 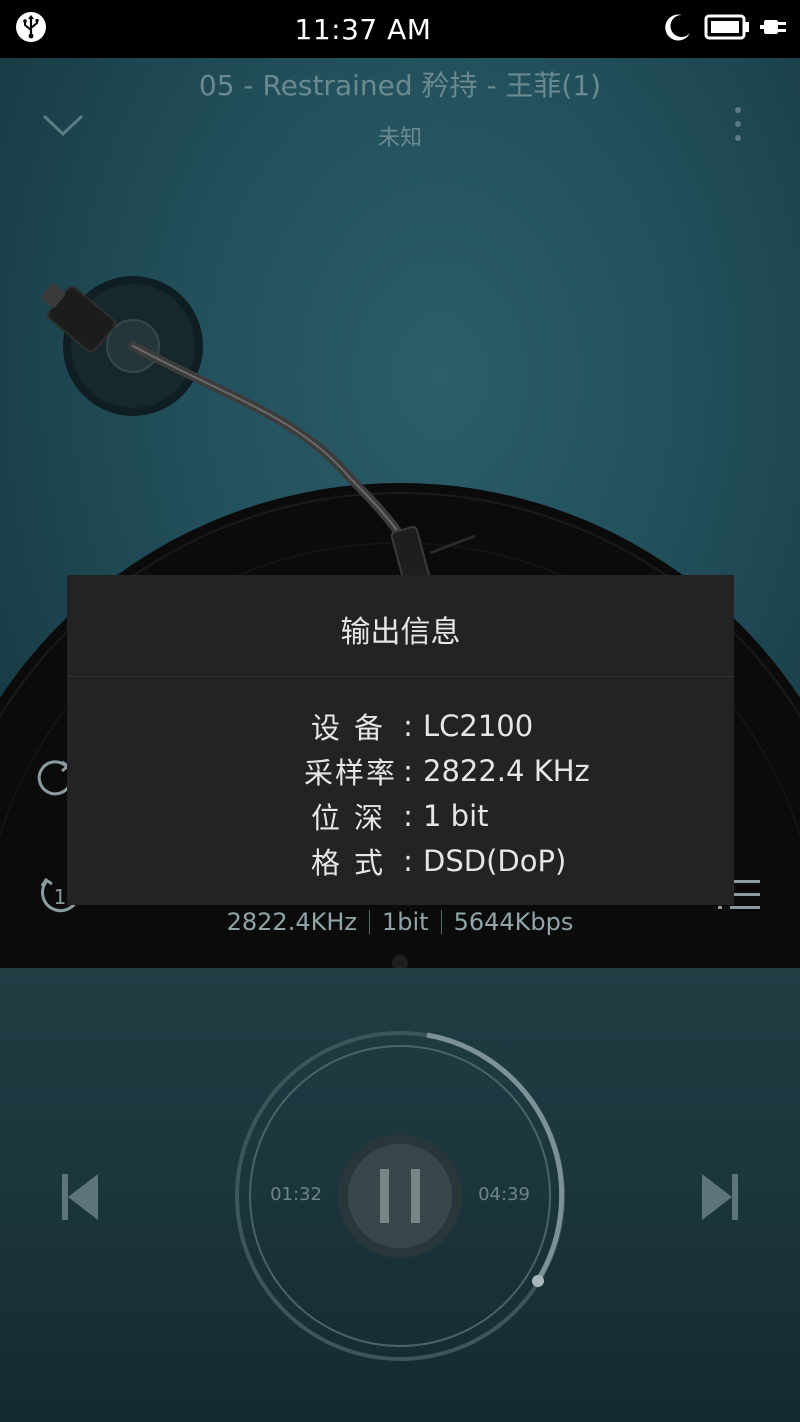 I want to click on status-bar: 11:37 AM, so click(x=400, y=29).